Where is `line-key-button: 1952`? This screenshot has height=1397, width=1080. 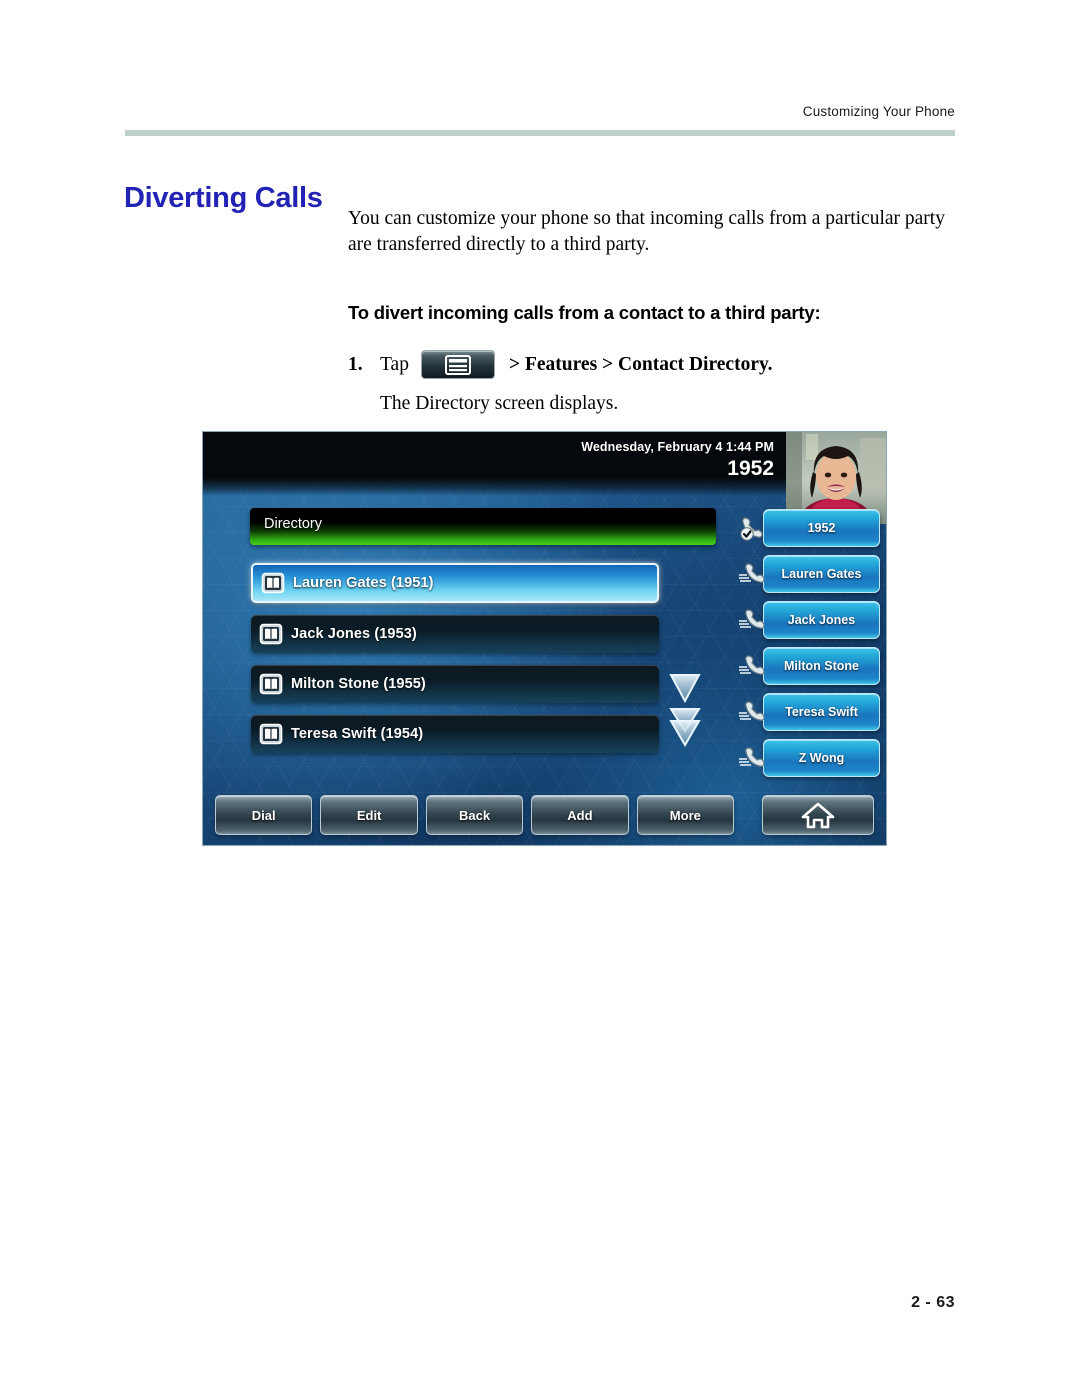 line-key-button: 1952 is located at coordinates (821, 528).